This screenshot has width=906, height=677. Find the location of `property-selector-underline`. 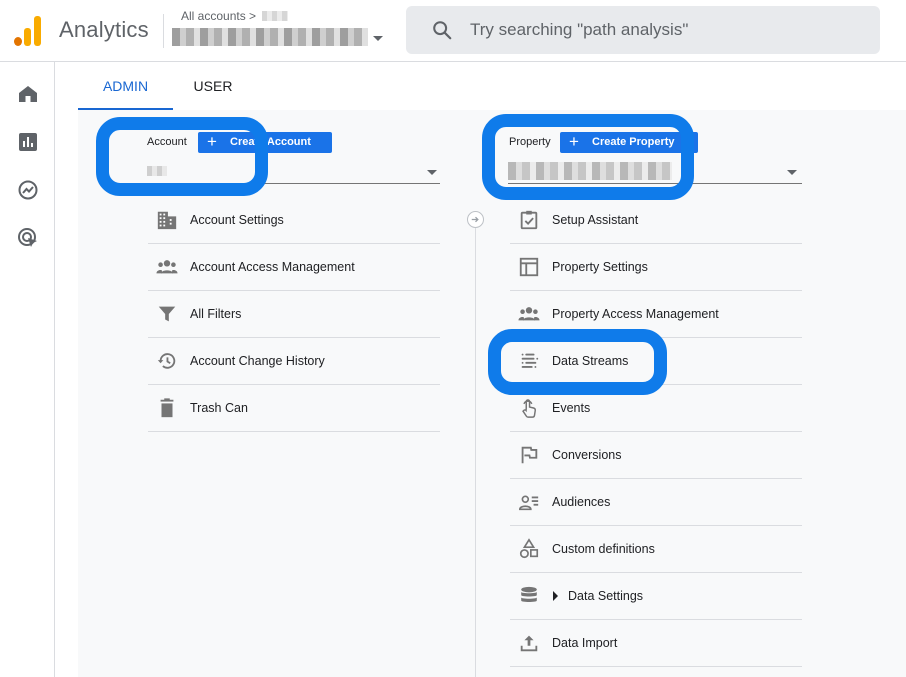

property-selector-underline is located at coordinates (655, 183).